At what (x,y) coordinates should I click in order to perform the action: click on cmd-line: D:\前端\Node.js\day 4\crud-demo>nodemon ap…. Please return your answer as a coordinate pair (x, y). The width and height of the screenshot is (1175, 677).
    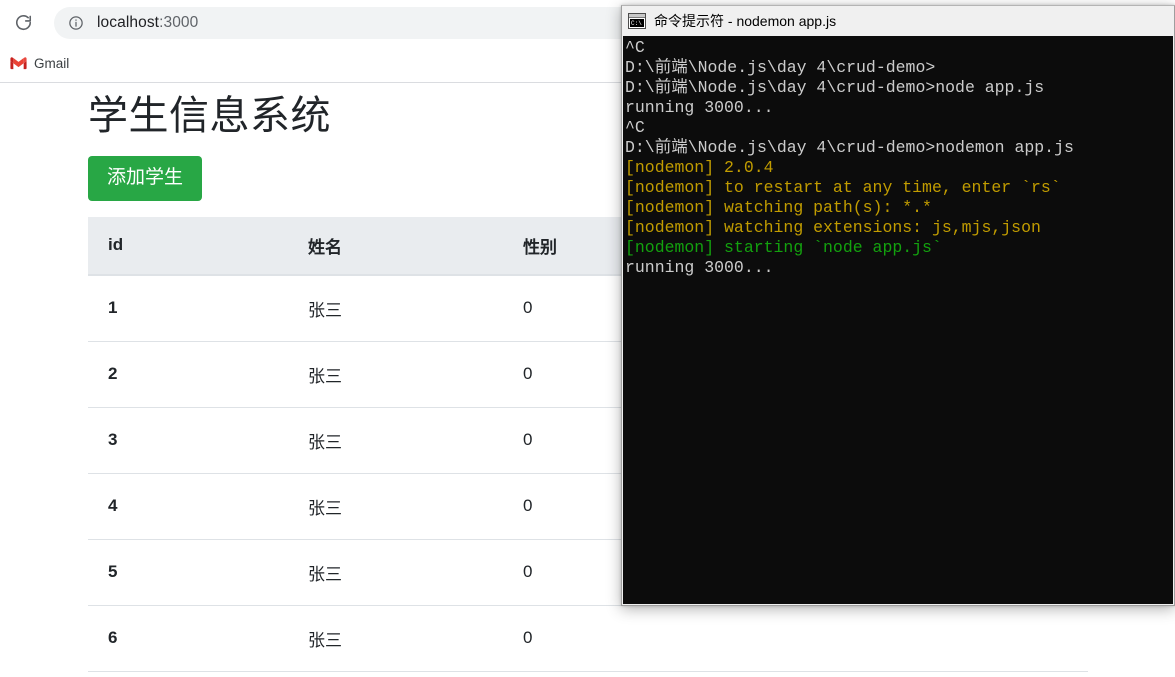
    Looking at the image, I should click on (849, 147).